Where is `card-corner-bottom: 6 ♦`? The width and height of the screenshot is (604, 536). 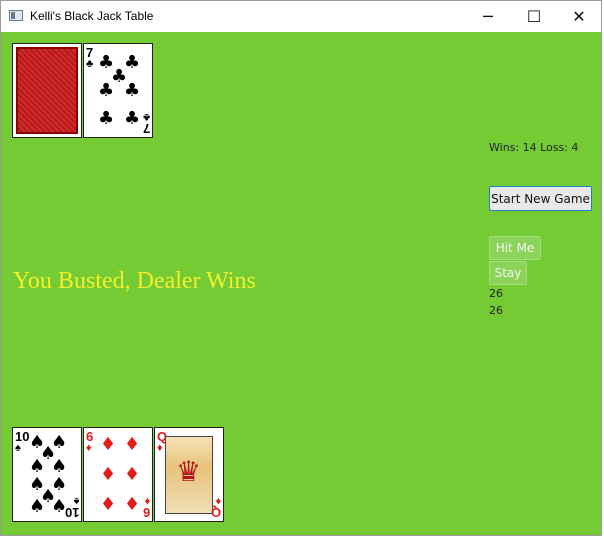 card-corner-bottom: 6 ♦ is located at coordinates (146, 507).